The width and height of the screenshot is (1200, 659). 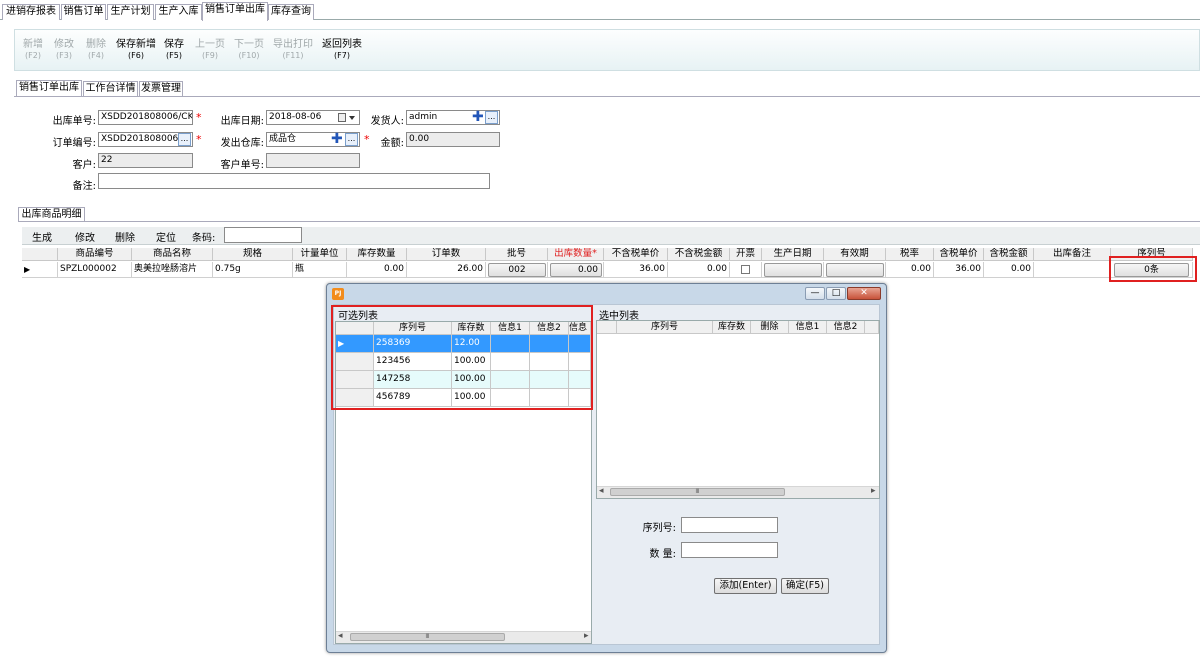 What do you see at coordinates (294, 181) in the screenshot?
I see `note-field` at bounding box center [294, 181].